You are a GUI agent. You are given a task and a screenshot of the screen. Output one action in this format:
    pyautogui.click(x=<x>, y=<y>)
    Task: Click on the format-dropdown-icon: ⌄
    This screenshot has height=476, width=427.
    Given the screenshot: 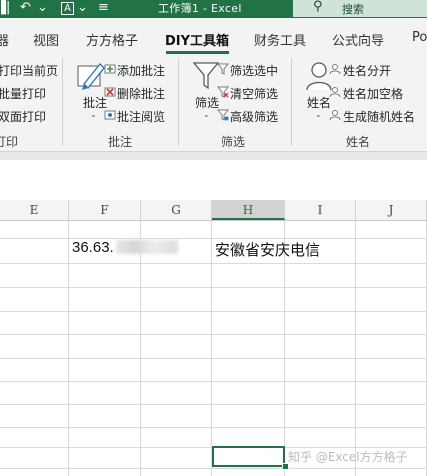 What is the action you would take?
    pyautogui.click(x=82, y=8)
    